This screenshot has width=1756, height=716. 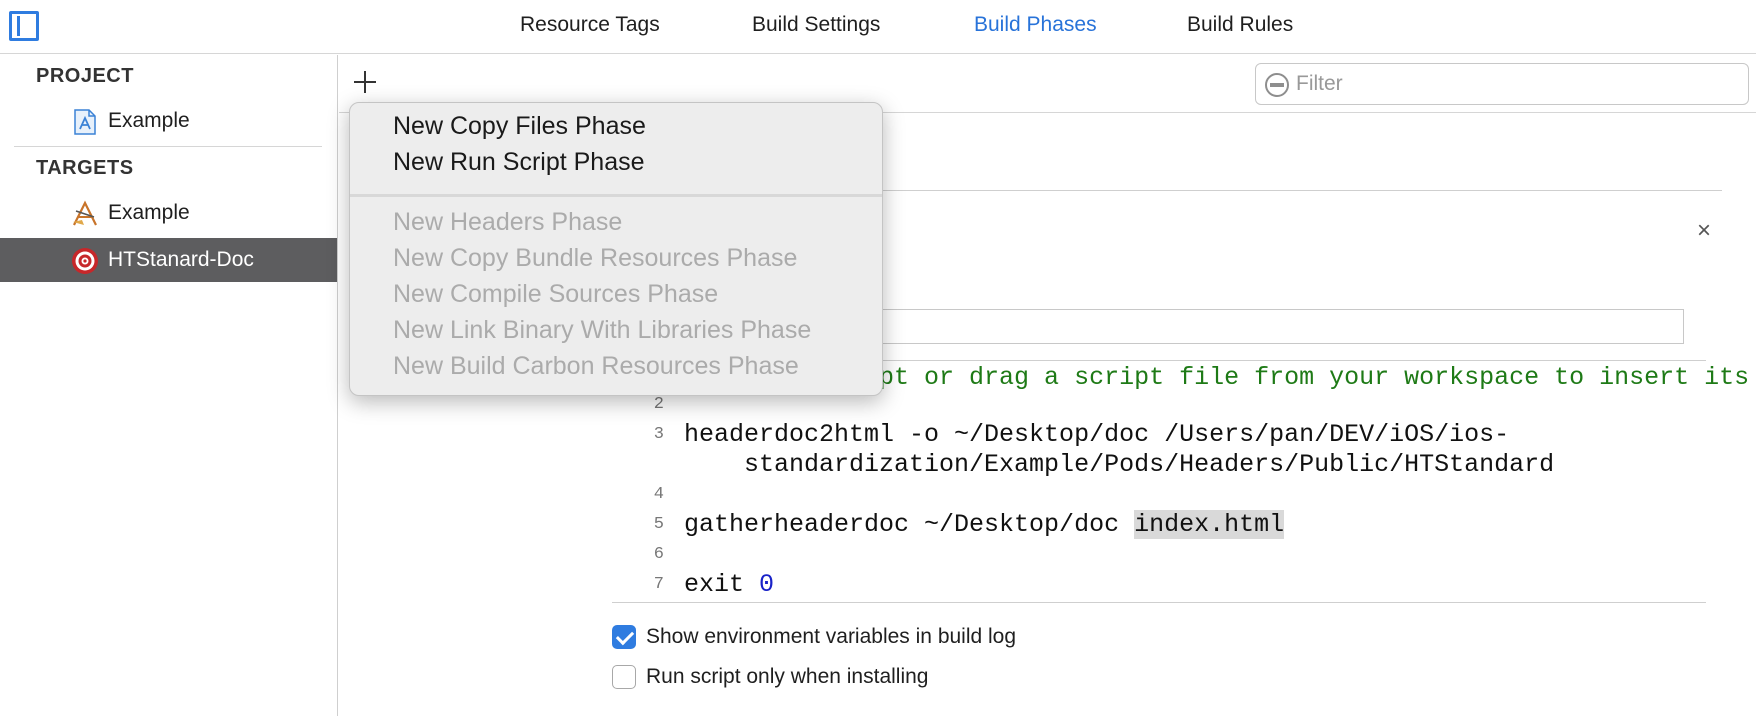 I want to click on menu-separator, so click(x=616, y=195).